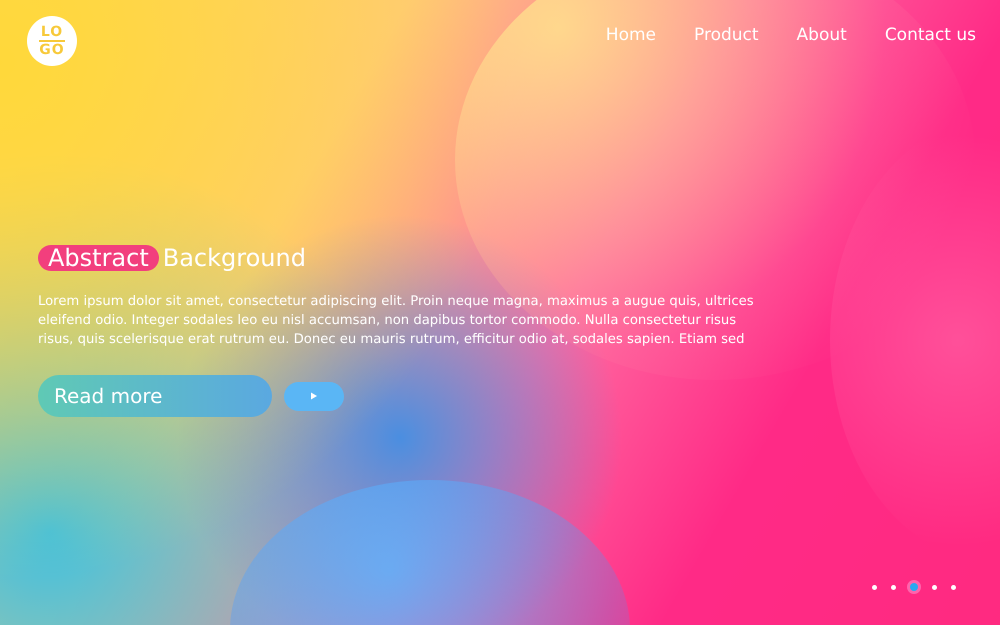 Image resolution: width=1000 pixels, height=625 pixels. I want to click on read-more-button: Read more, so click(155, 396).